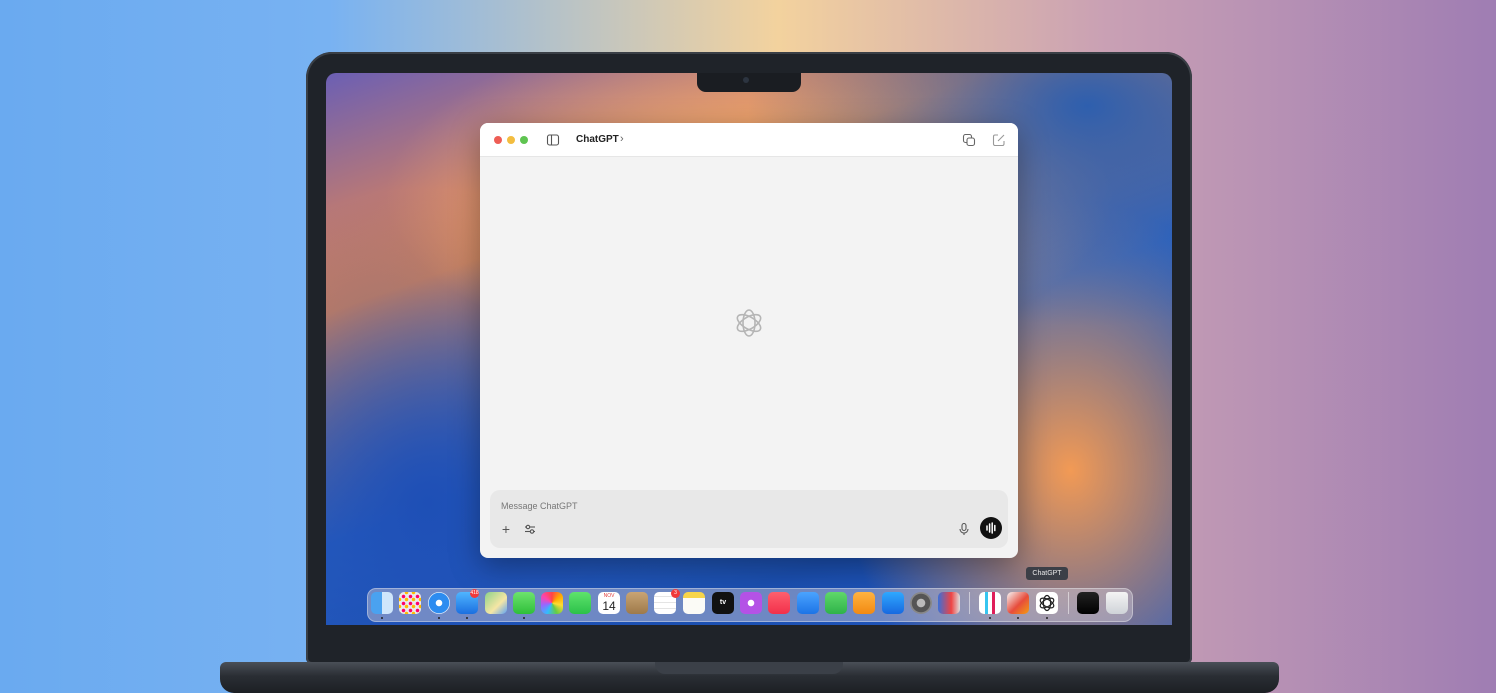 This screenshot has height=693, width=1496. What do you see at coordinates (622, 139) in the screenshot?
I see `chevron-right-icon: ›` at bounding box center [622, 139].